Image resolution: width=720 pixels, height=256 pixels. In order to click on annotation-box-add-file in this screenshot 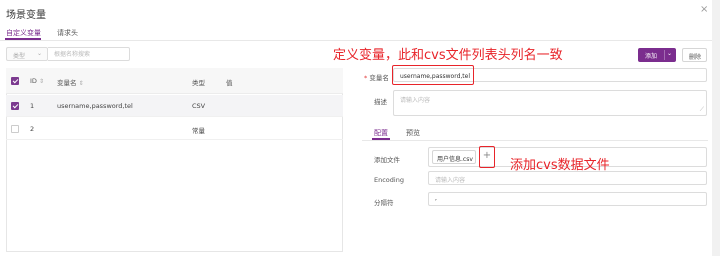, I will do `click(487, 157)`.